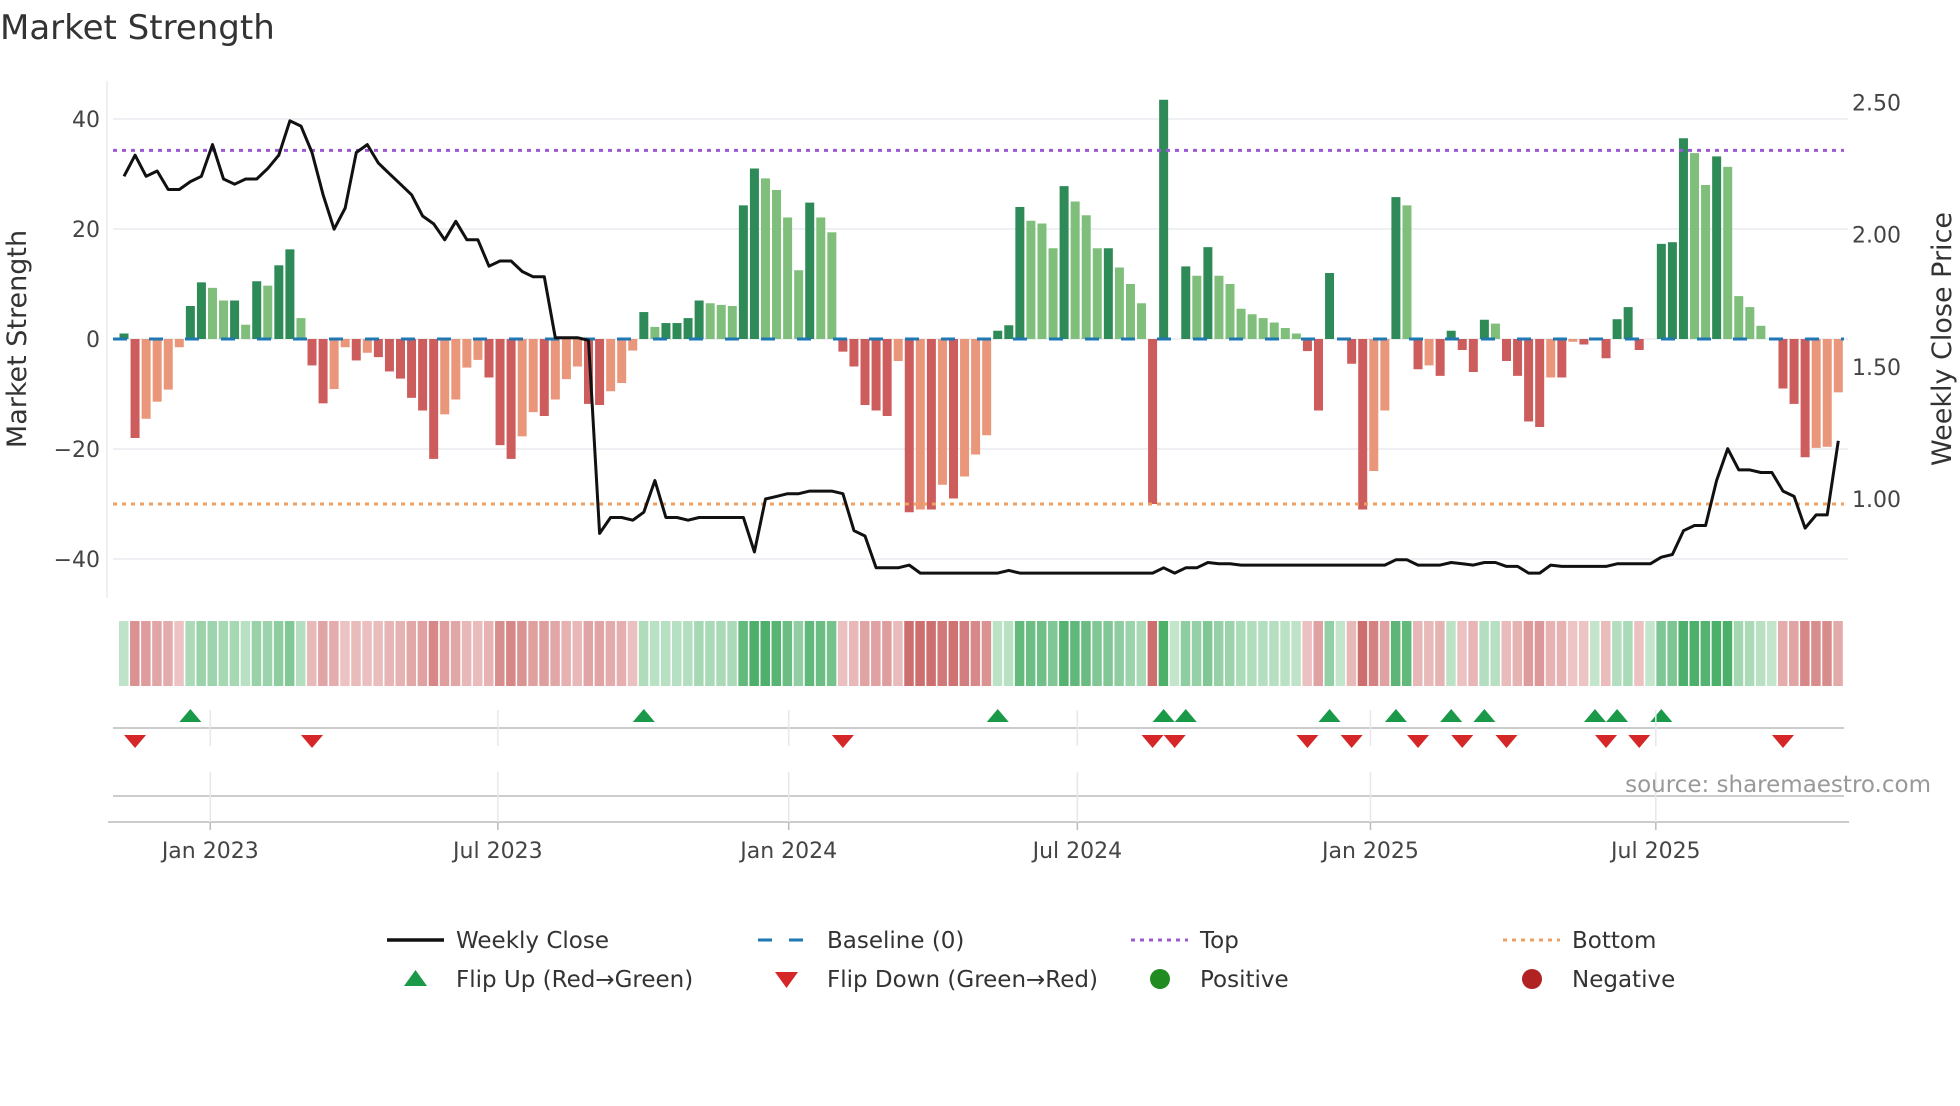  I want to click on legend-label-negative: Negative, so click(1623, 980).